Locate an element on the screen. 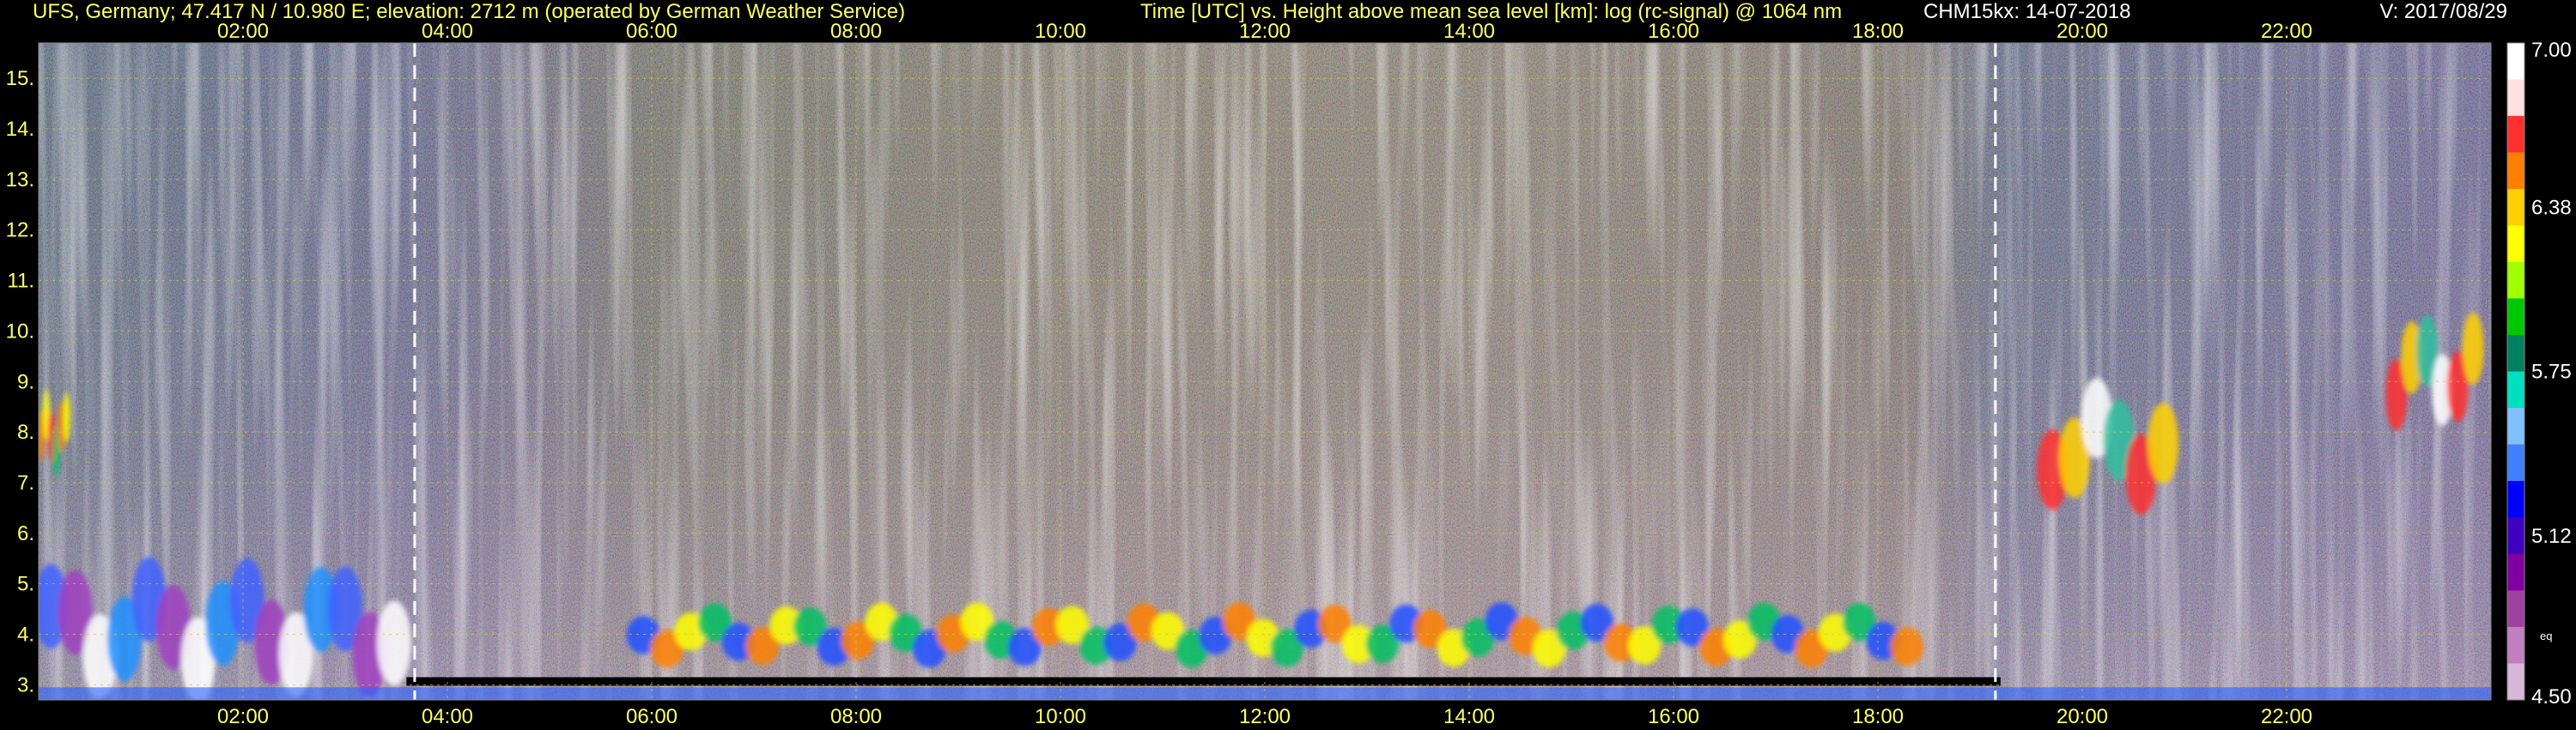  x-tick-label-bottom: 18:00 is located at coordinates (1878, 716).